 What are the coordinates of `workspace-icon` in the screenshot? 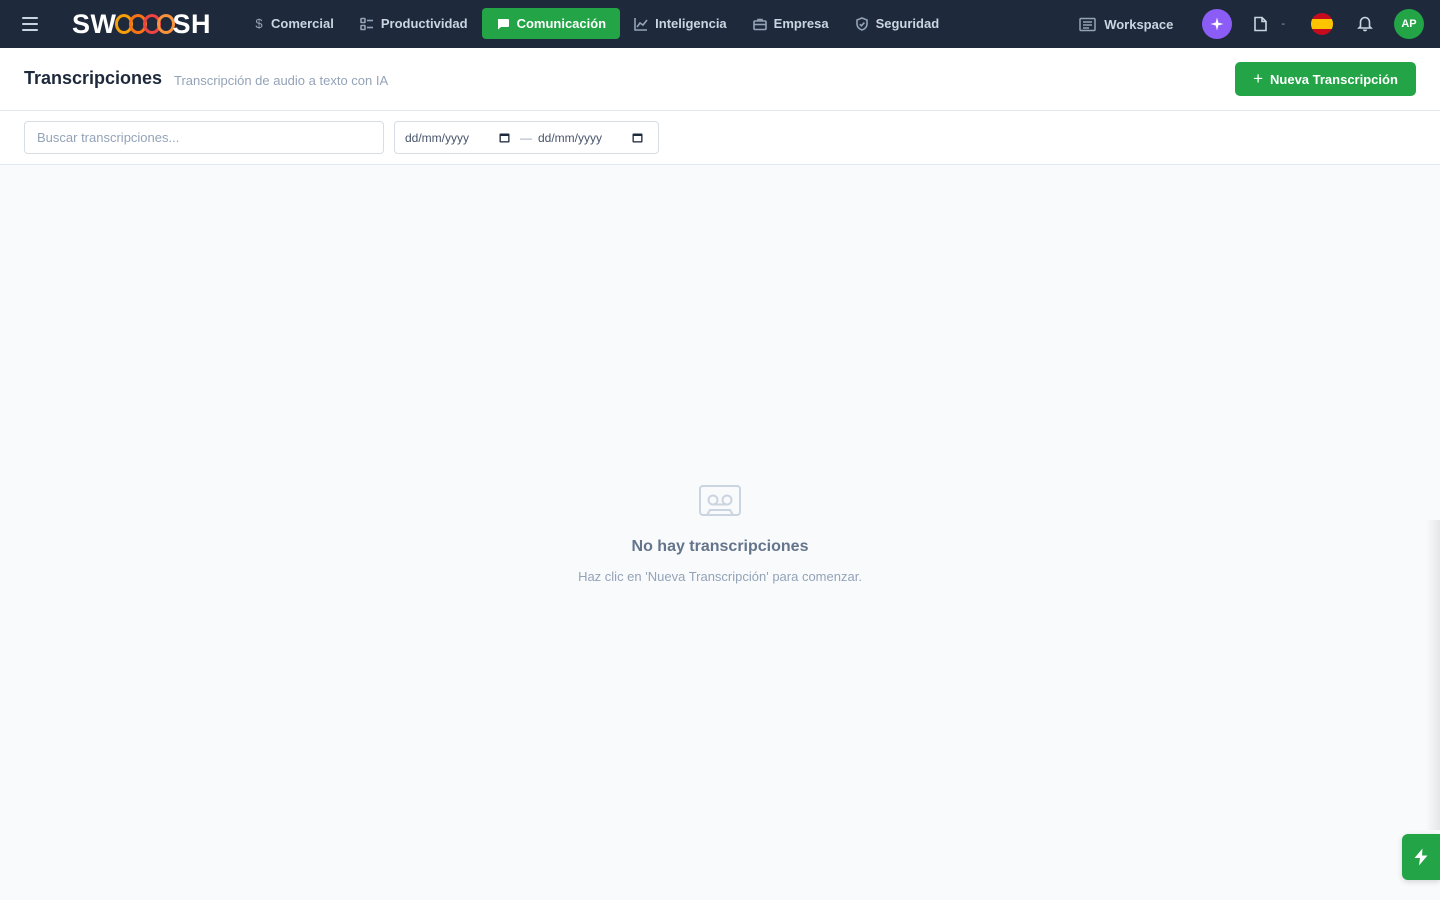 It's located at (1087, 24).